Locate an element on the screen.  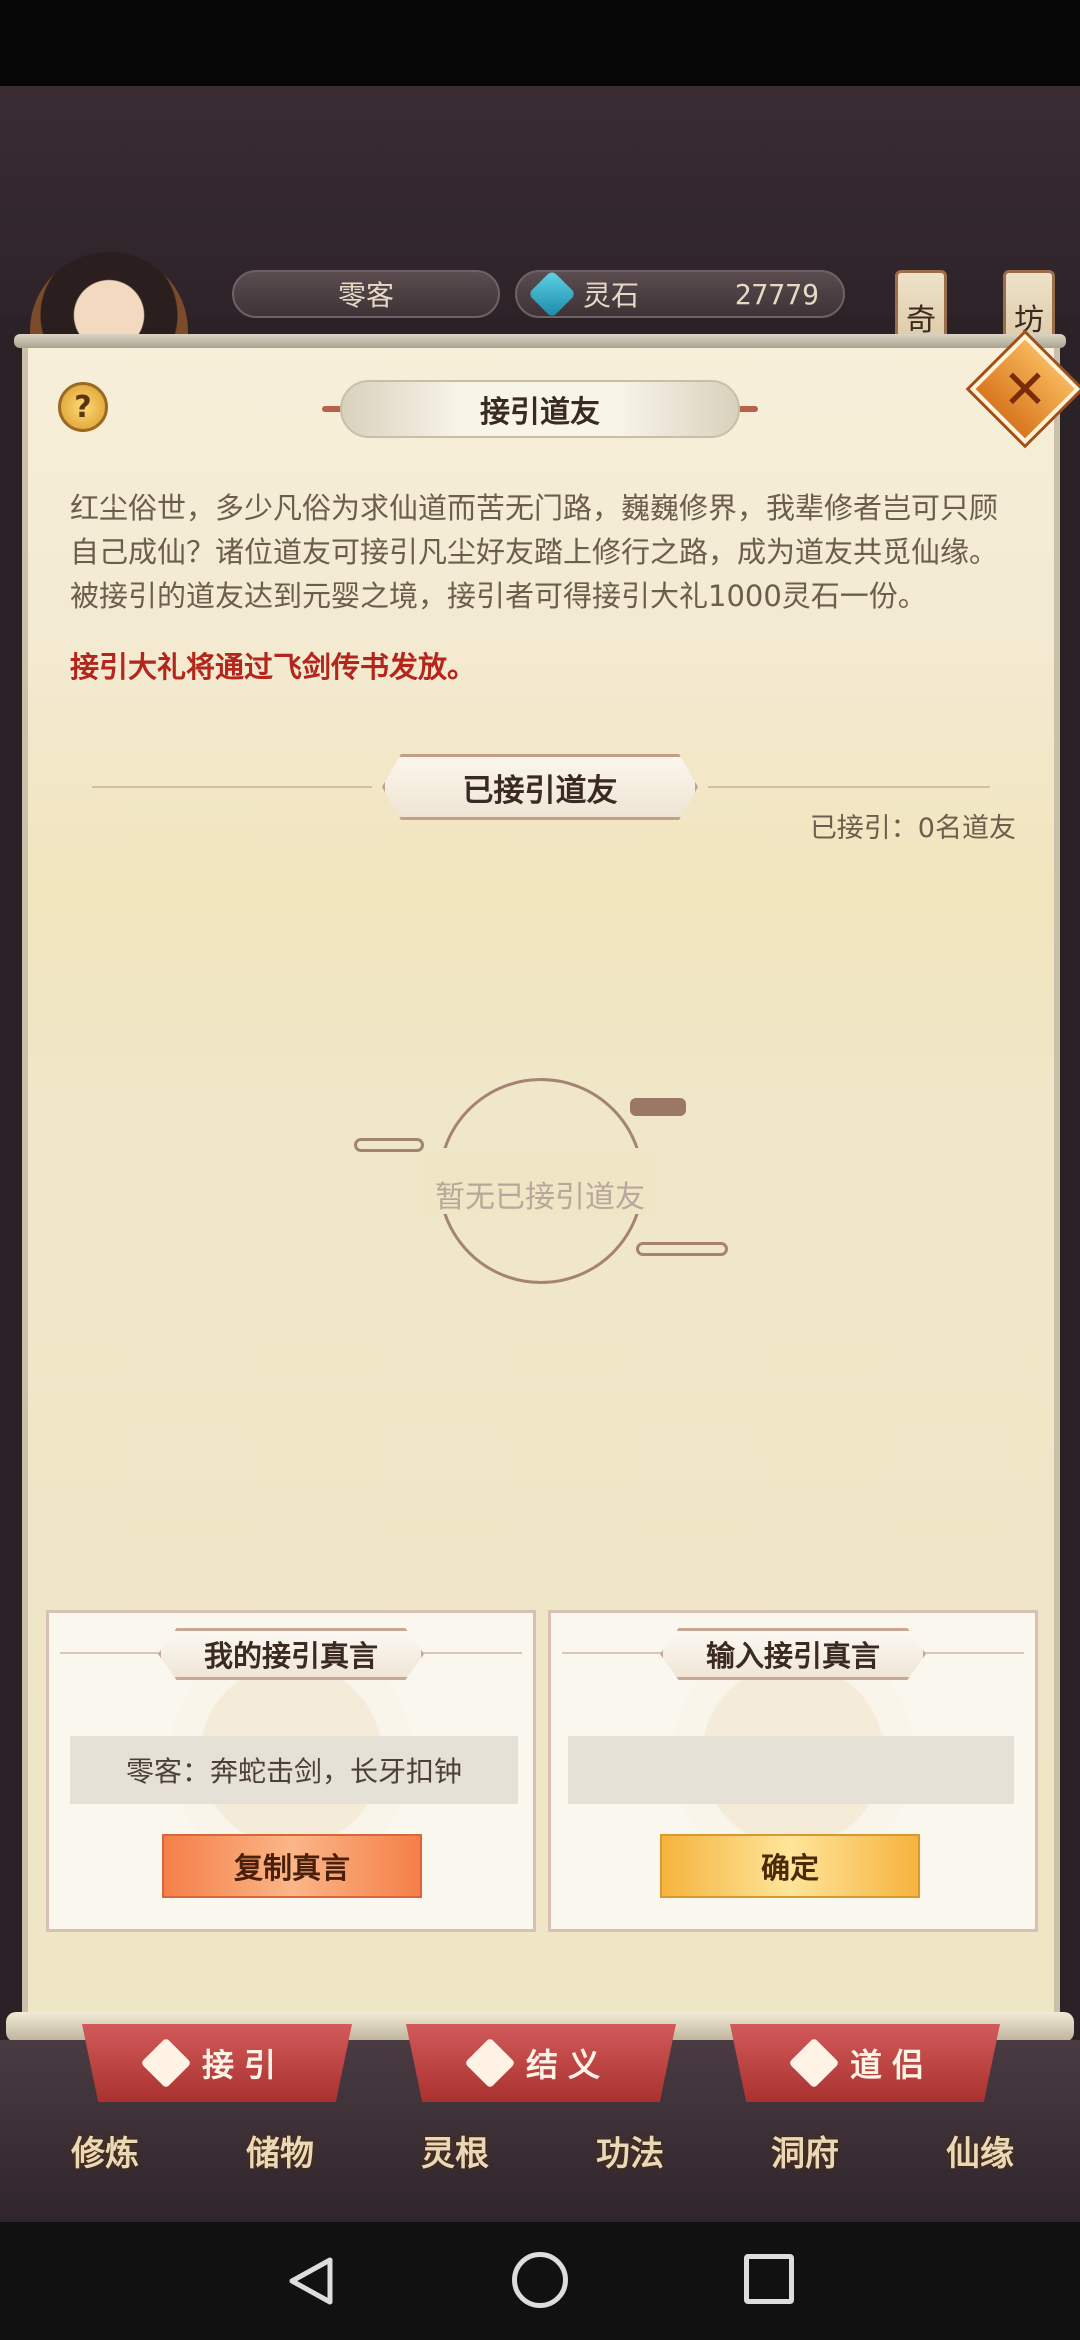
currency-value: 27779 is located at coordinates (776, 294).